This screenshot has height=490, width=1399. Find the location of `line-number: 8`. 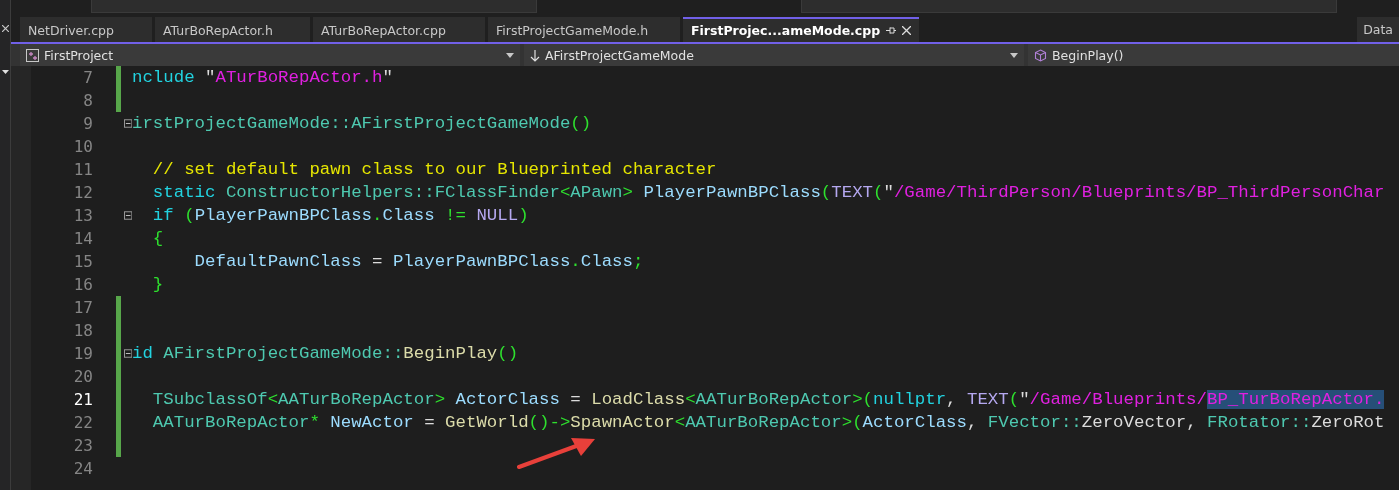

line-number: 8 is located at coordinates (87, 101).